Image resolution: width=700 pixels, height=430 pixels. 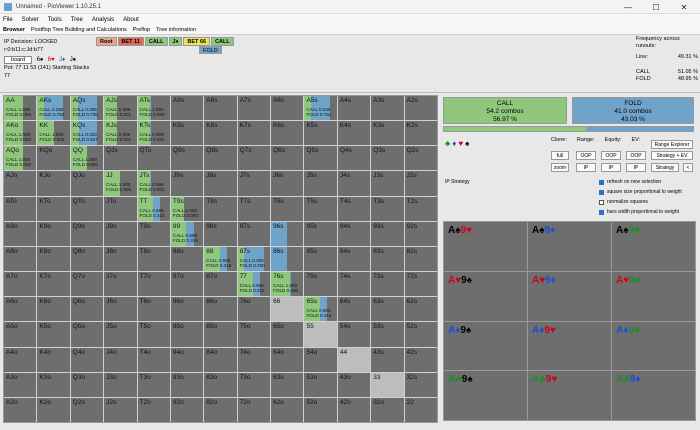 I want to click on hand-cell-Q7s: Q7s, so click(x=254, y=158).